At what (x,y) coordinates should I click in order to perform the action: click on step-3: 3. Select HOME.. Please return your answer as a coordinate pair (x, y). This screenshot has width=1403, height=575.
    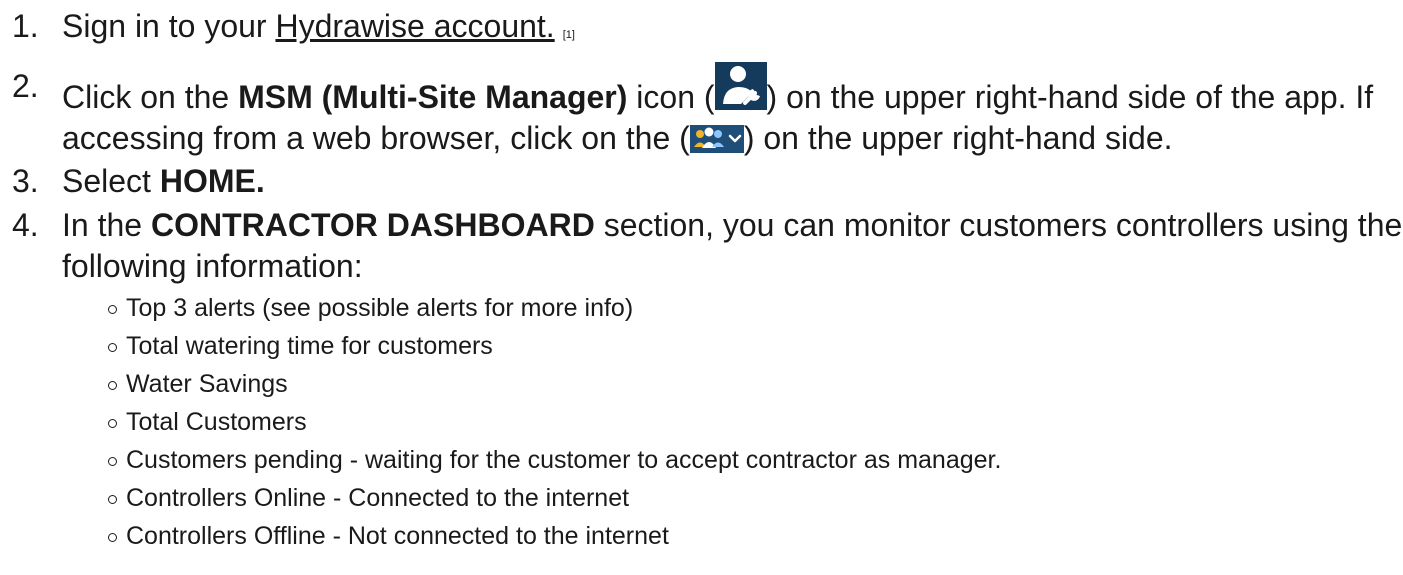
    Looking at the image, I should click on (701, 181).